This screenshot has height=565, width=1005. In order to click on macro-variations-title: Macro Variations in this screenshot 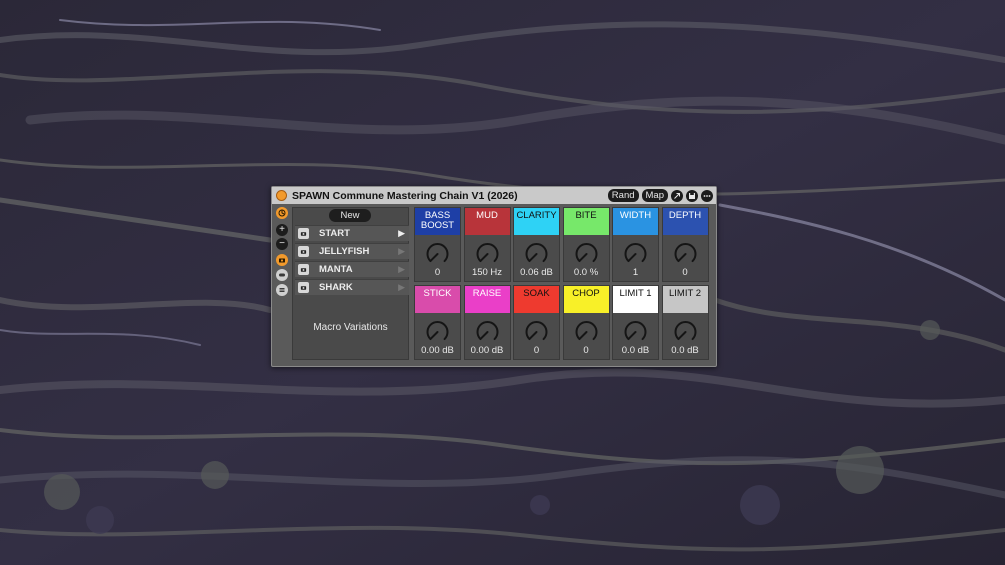, I will do `click(350, 327)`.